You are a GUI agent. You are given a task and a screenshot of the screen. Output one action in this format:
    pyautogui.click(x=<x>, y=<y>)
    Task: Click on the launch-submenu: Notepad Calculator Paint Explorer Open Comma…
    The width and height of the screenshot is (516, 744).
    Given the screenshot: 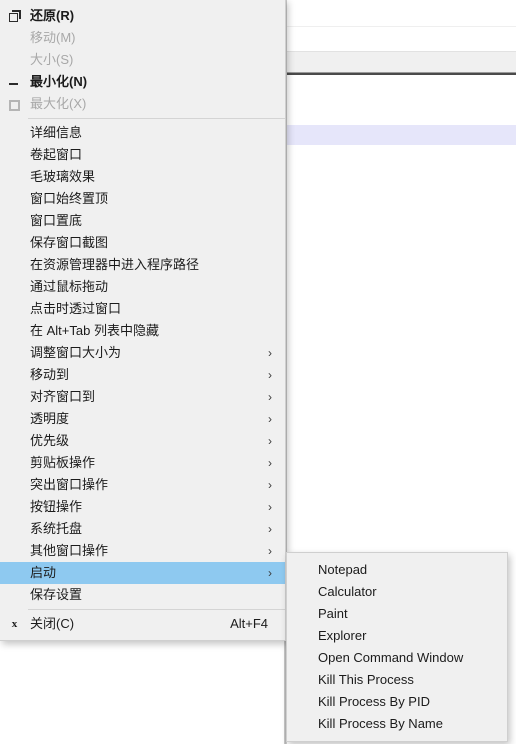 What is the action you would take?
    pyautogui.click(x=397, y=647)
    